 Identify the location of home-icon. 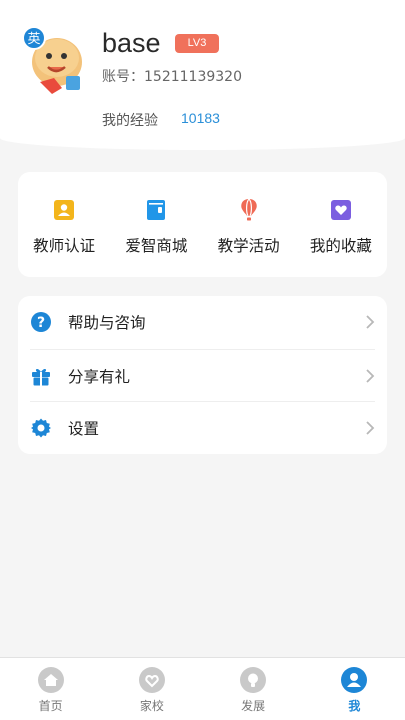
(50, 680).